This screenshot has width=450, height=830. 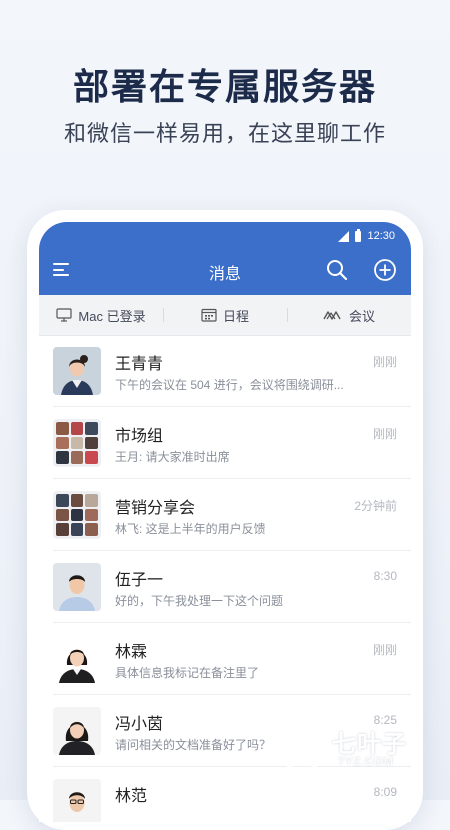 I want to click on quick-actions-bar: Mac 已登录 日程 会议, so click(x=225, y=315).